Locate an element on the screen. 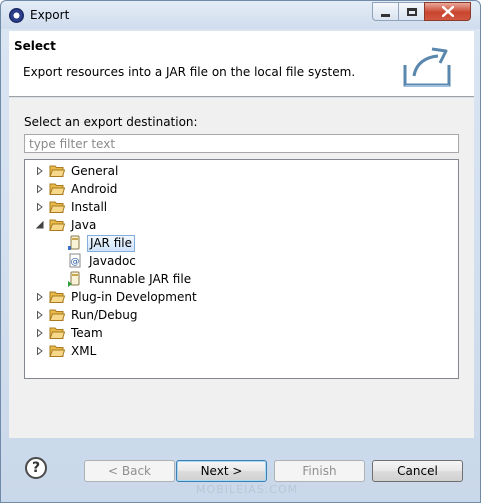  filter-input is located at coordinates (241, 143).